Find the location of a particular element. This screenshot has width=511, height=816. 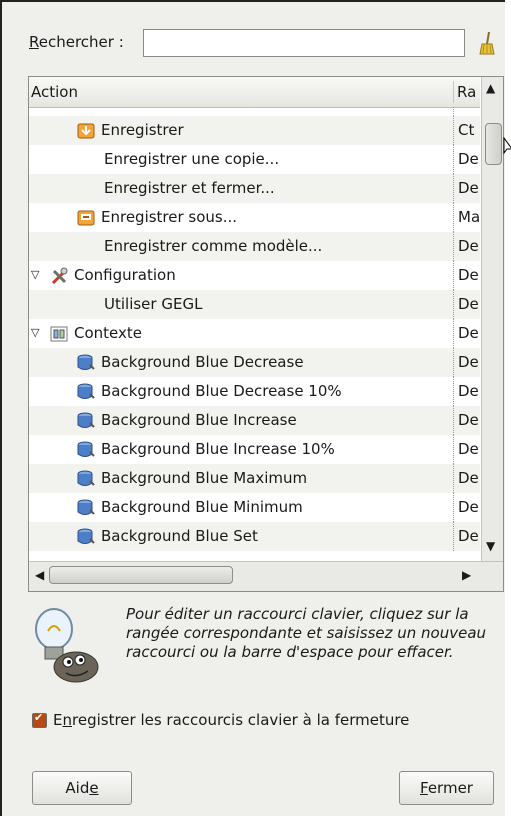

tree-row: Background Blue Maximum De is located at coordinates (254, 478).